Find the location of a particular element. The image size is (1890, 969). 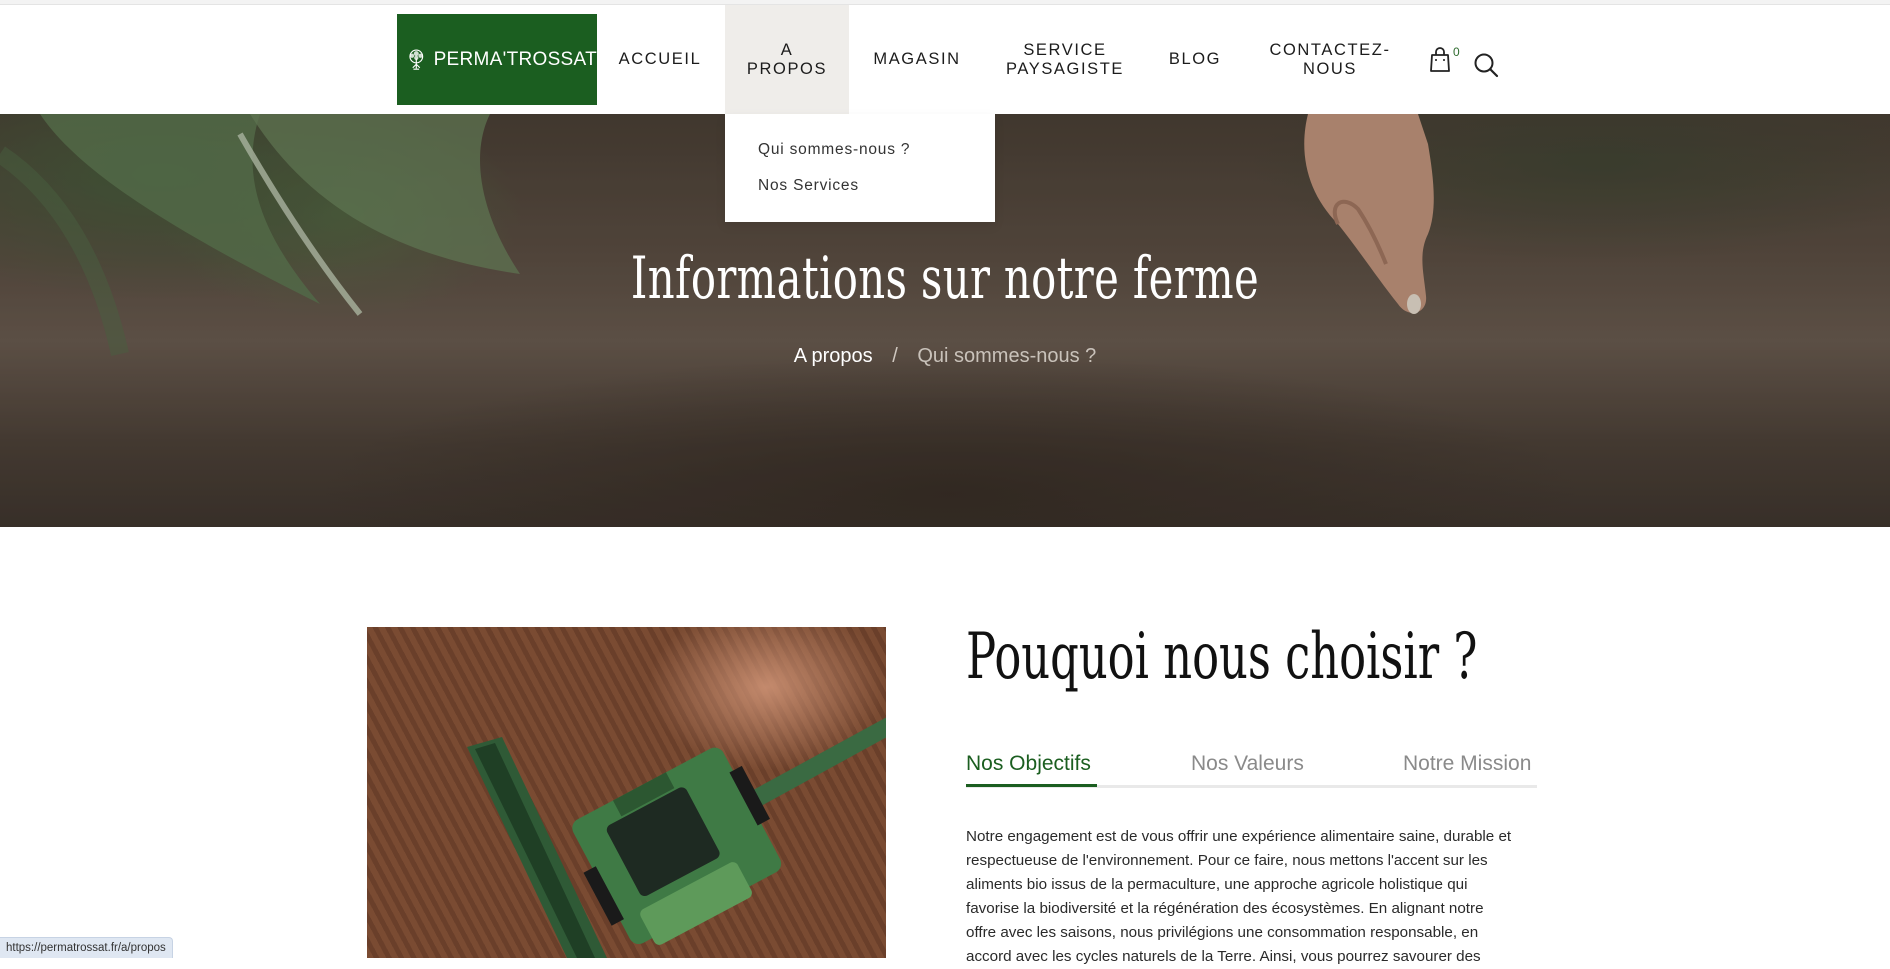

tab-notre-mission: Notre Mission is located at coordinates (1467, 764).